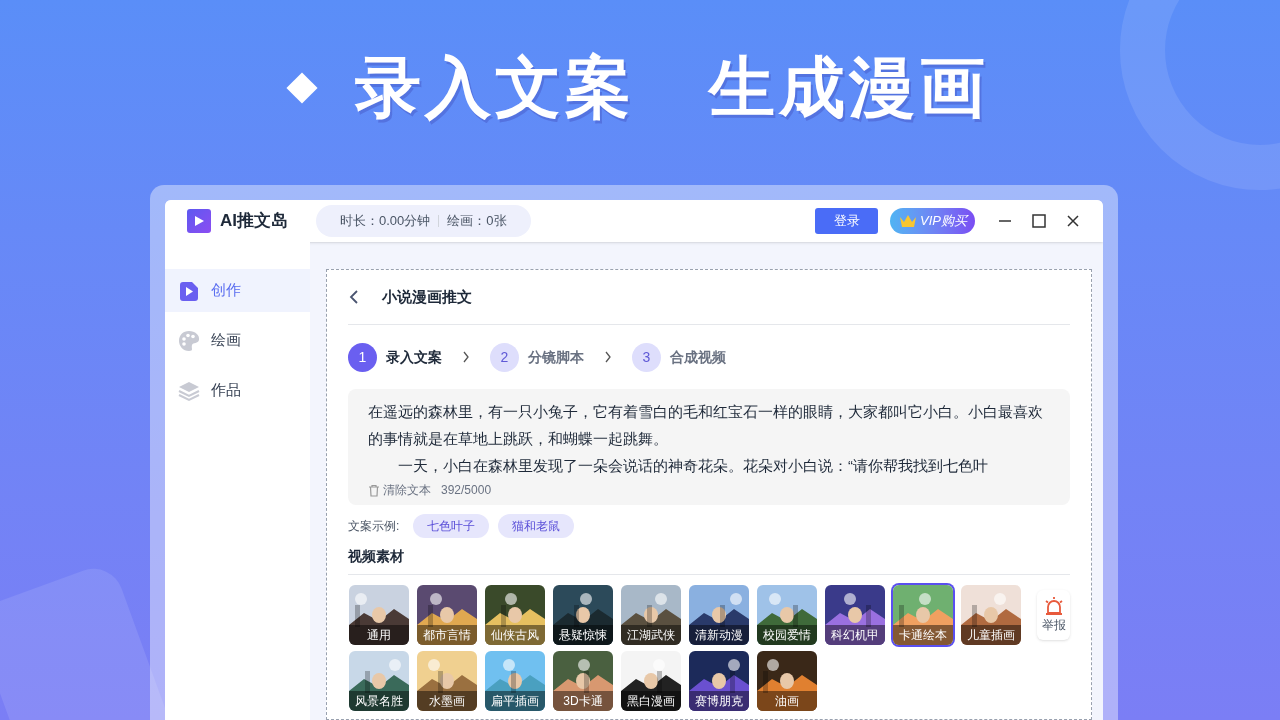  What do you see at coordinates (991, 635) in the screenshot?
I see `tile-label: 儿童插画` at bounding box center [991, 635].